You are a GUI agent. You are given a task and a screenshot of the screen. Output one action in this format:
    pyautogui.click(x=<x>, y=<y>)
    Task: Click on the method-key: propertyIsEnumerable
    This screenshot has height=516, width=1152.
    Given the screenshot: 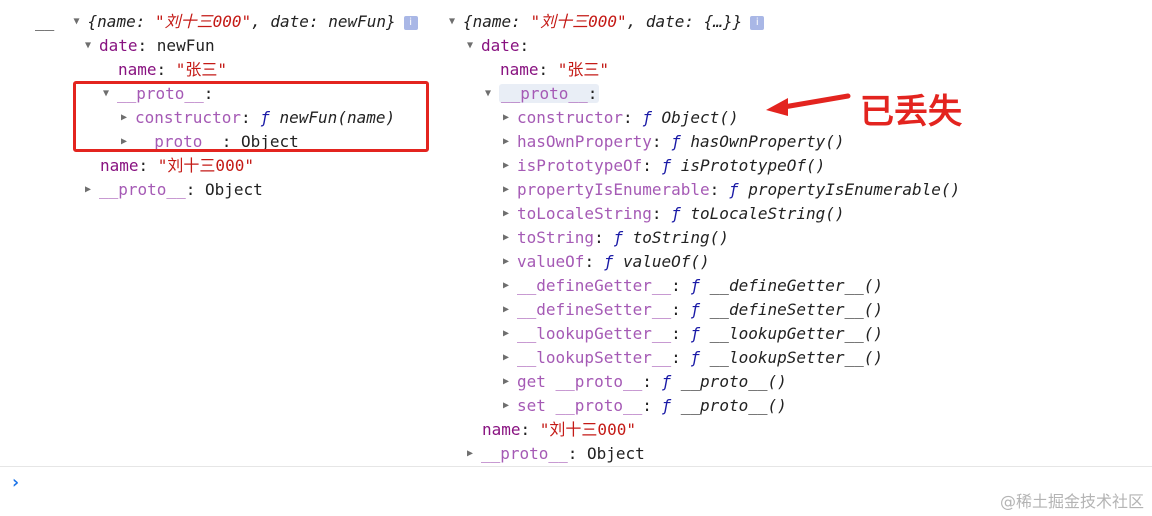 What is the action you would take?
    pyautogui.click(x=613, y=189)
    